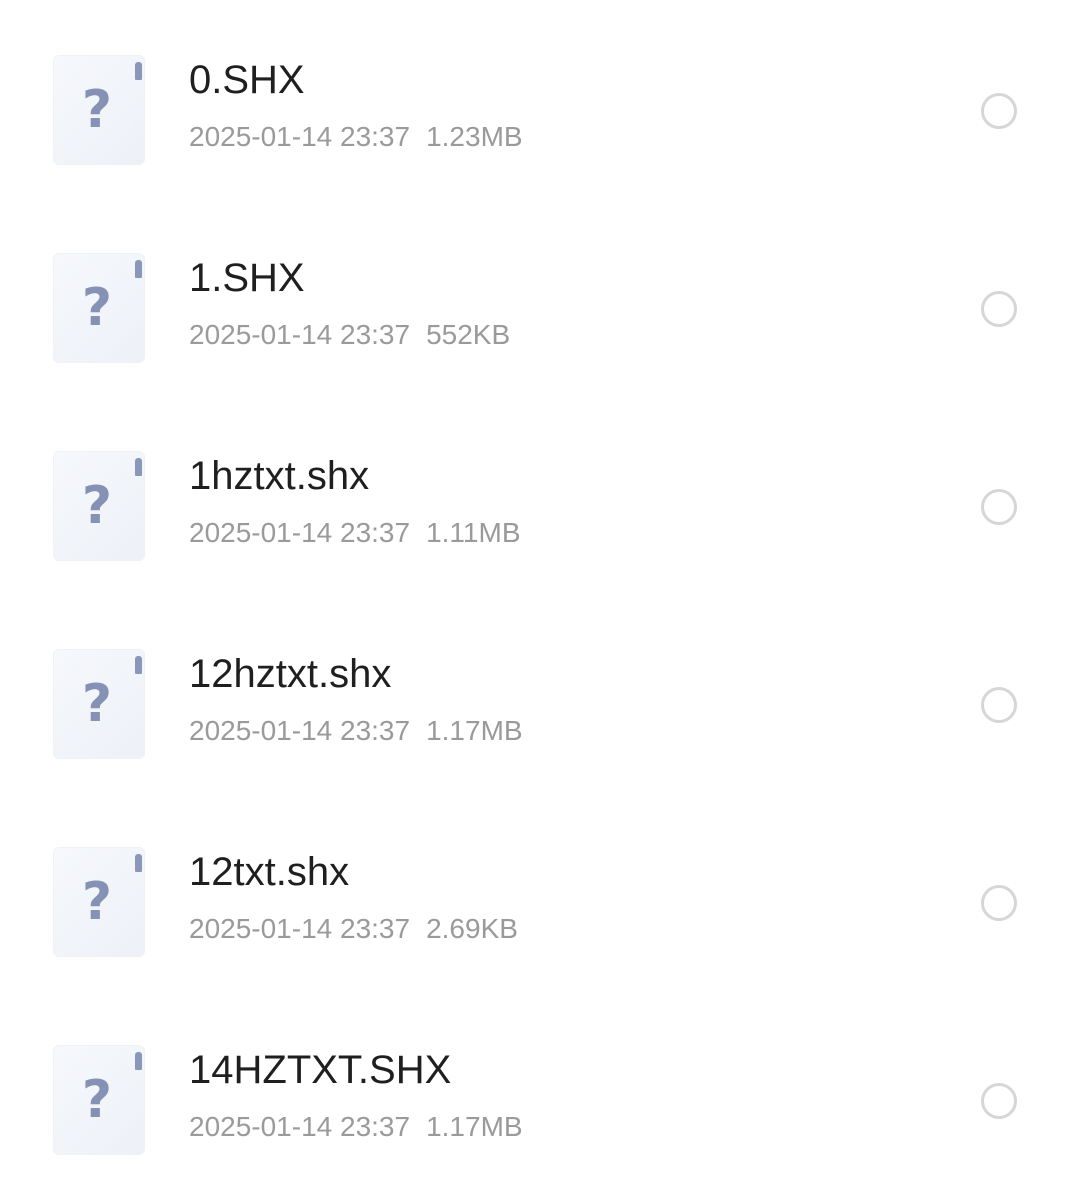  What do you see at coordinates (474, 136) in the screenshot?
I see `file-size: 1.23MB` at bounding box center [474, 136].